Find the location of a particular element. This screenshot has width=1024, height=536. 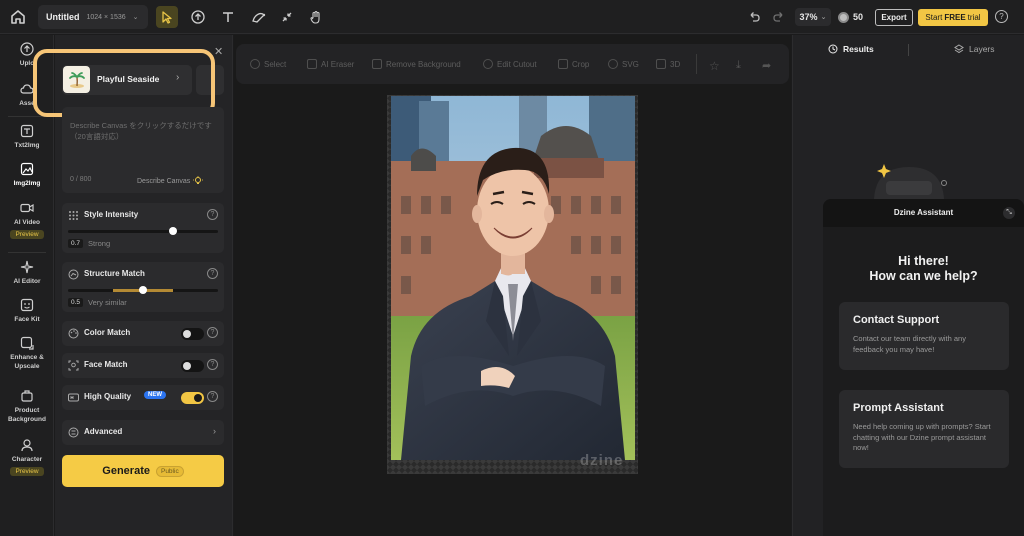

remove-background-button: Remove Background is located at coordinates (416, 64).